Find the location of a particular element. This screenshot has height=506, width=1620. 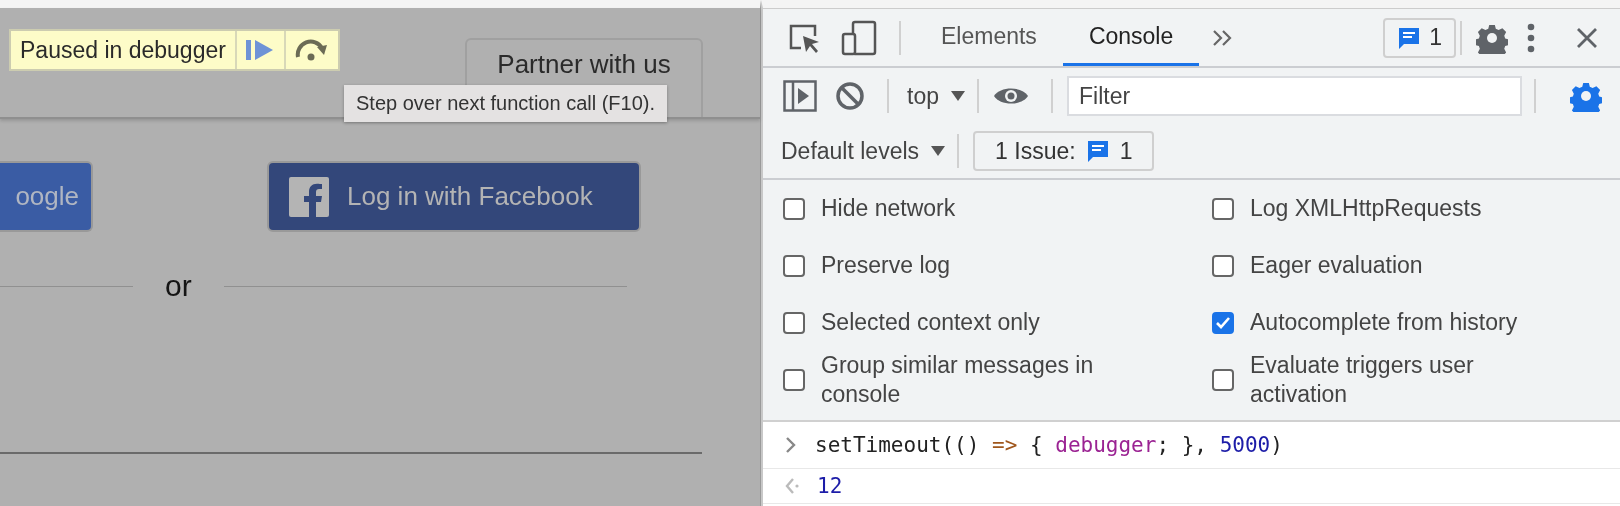

setting-label: Eager evaluation is located at coordinates (1337, 265).